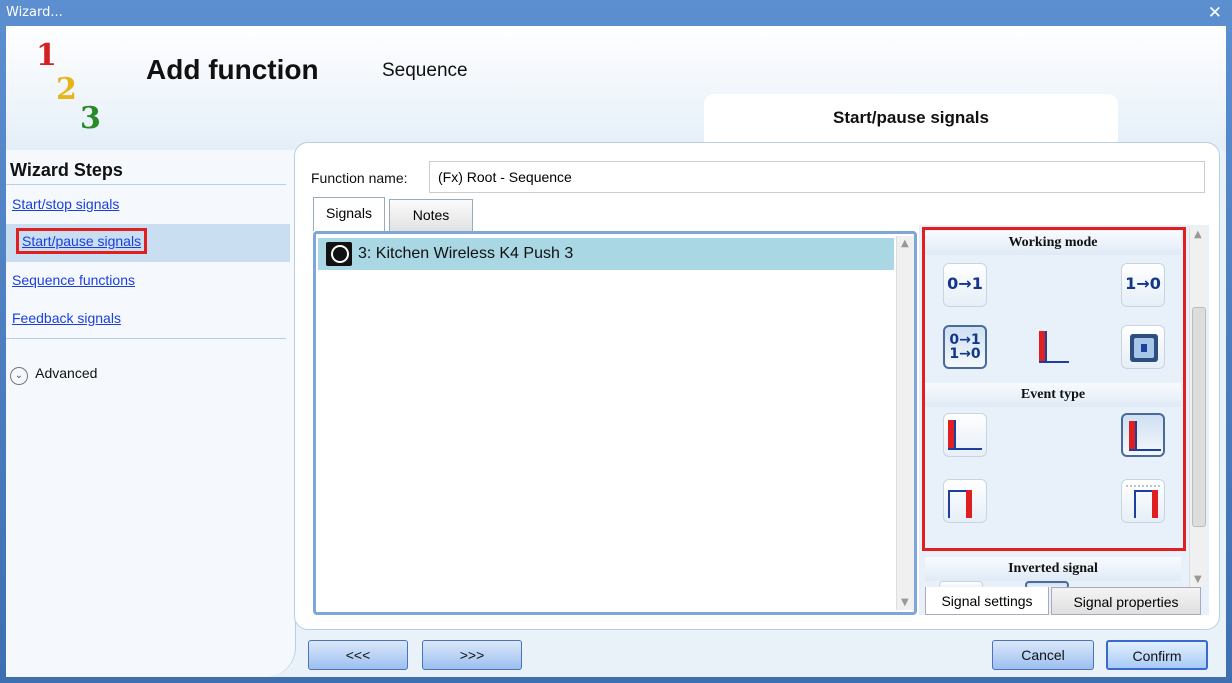 This screenshot has width=1232, height=683. I want to click on page-subtitle: Sequence, so click(425, 70).